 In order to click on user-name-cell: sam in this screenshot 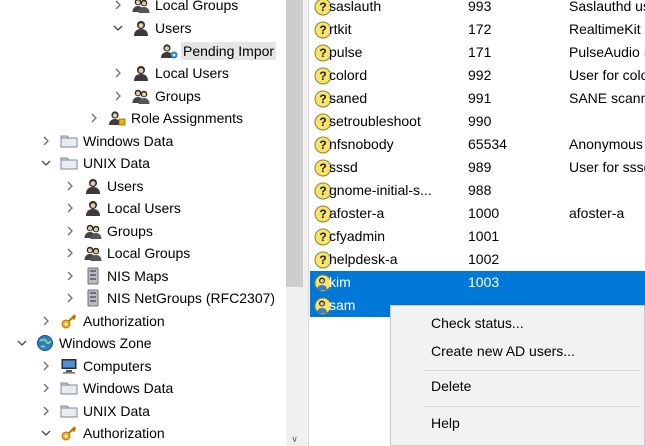, I will do `click(342, 305)`.